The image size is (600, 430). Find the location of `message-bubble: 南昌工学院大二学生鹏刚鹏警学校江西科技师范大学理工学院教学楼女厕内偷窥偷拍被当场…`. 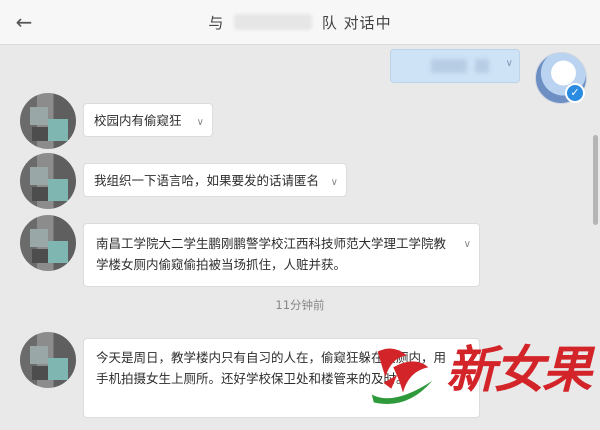

message-bubble: 南昌工学院大二学生鹏刚鹏警学校江西科技师范大学理工学院教学楼女厕内偷窥偷拍被当场… is located at coordinates (281, 255).